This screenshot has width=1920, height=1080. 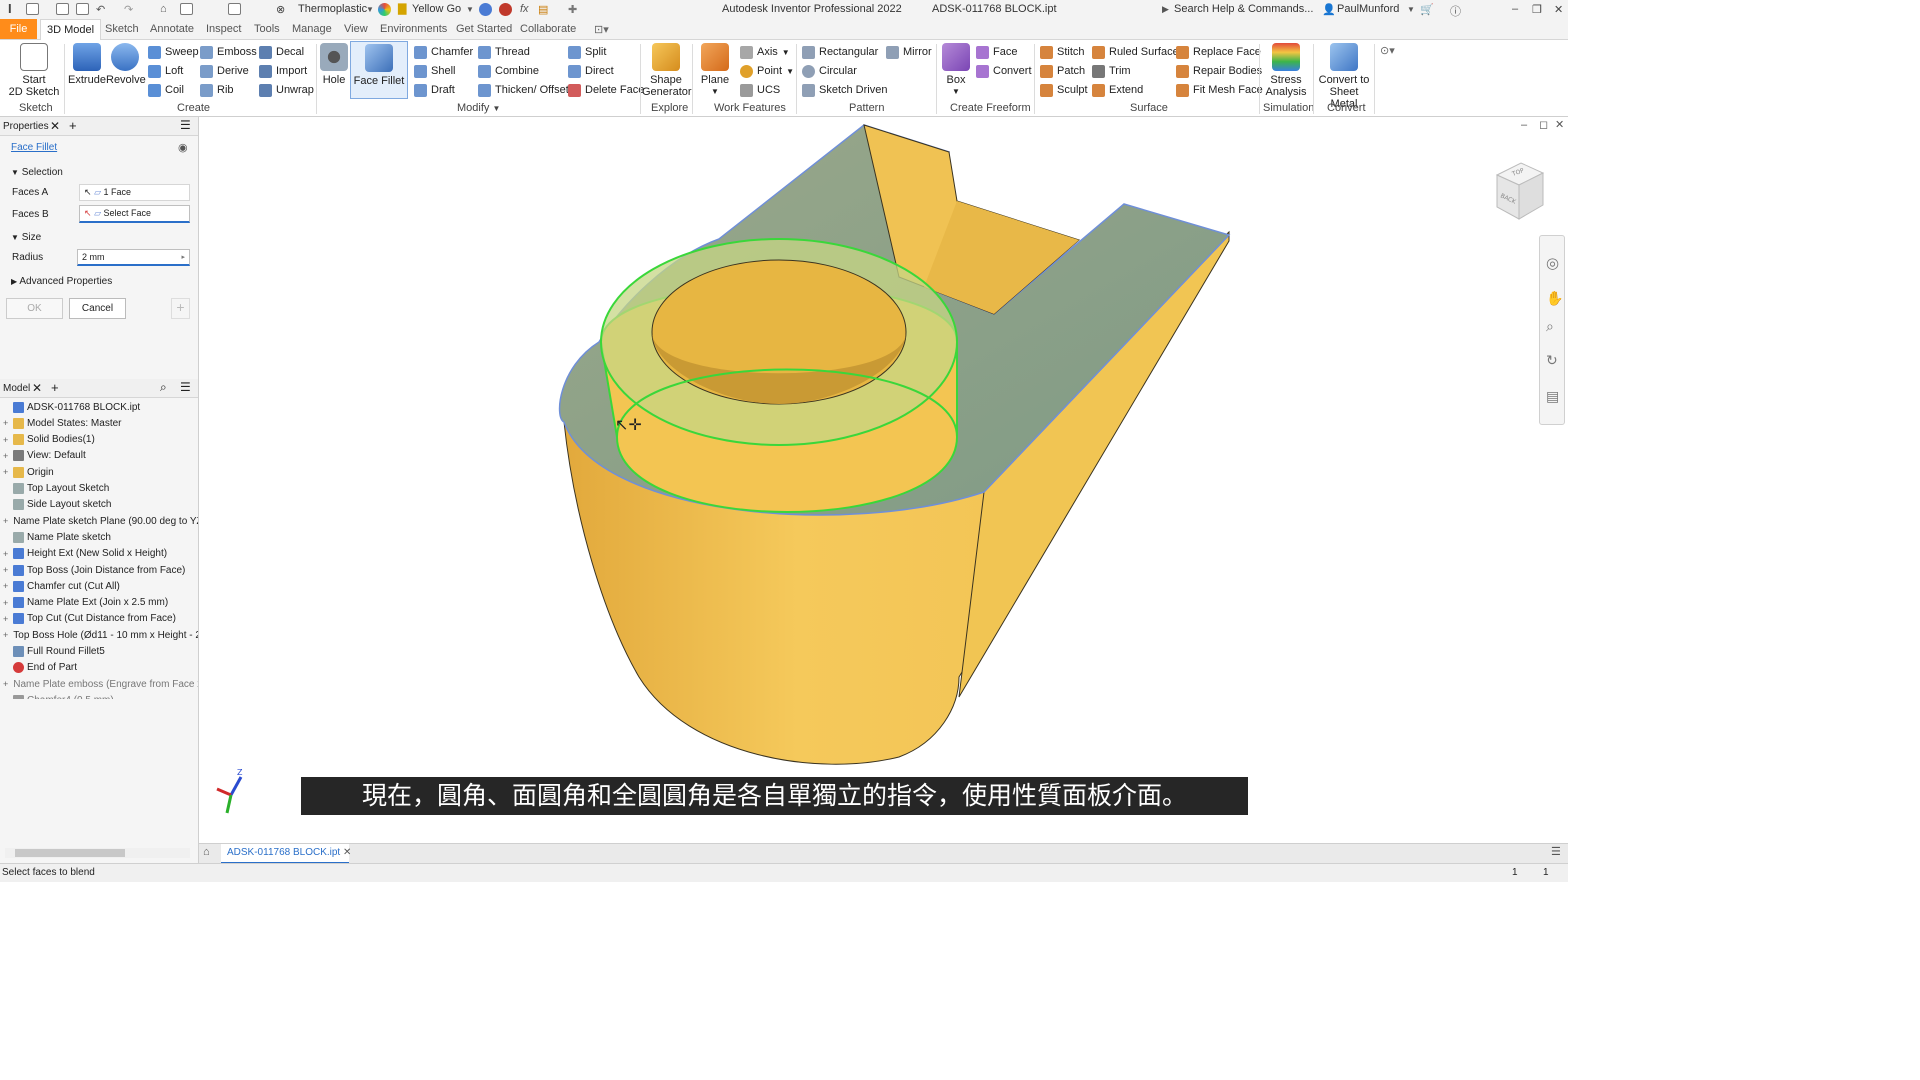 I want to click on hole-button: Hole, so click(x=334, y=64).